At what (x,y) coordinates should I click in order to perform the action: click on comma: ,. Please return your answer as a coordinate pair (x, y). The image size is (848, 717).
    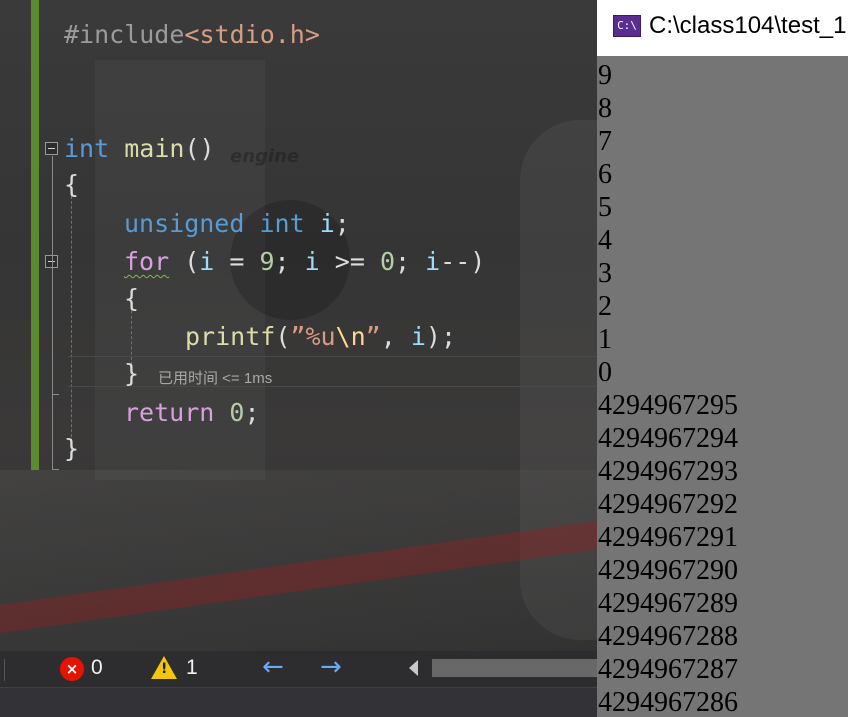
    Looking at the image, I should click on (395, 336).